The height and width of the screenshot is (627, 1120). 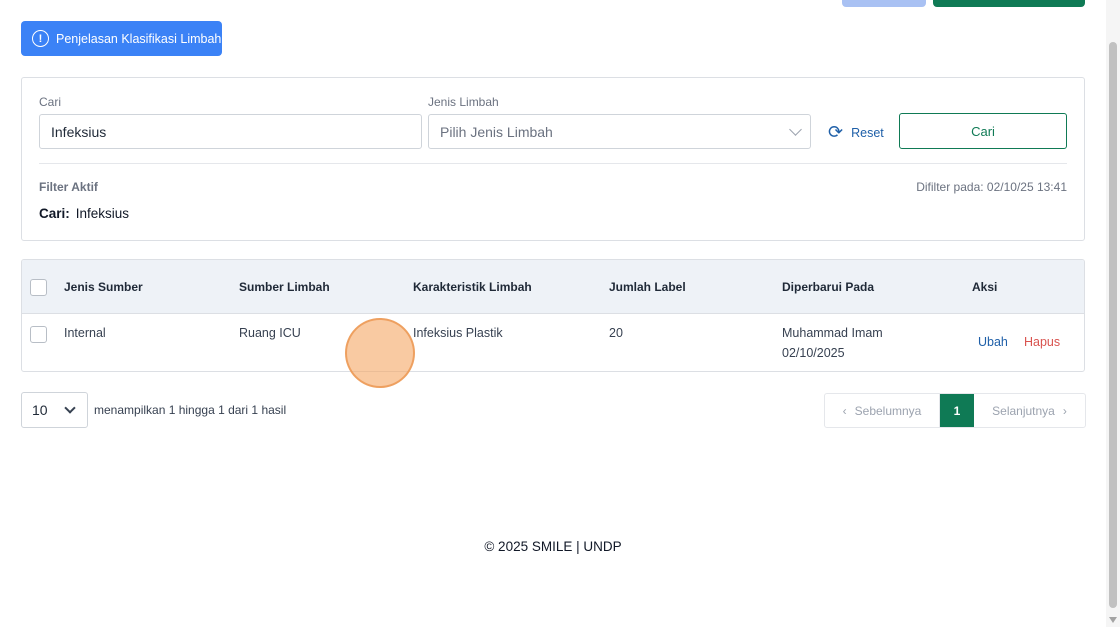 I want to click on chevron-left-icon: ‹, so click(x=844, y=410).